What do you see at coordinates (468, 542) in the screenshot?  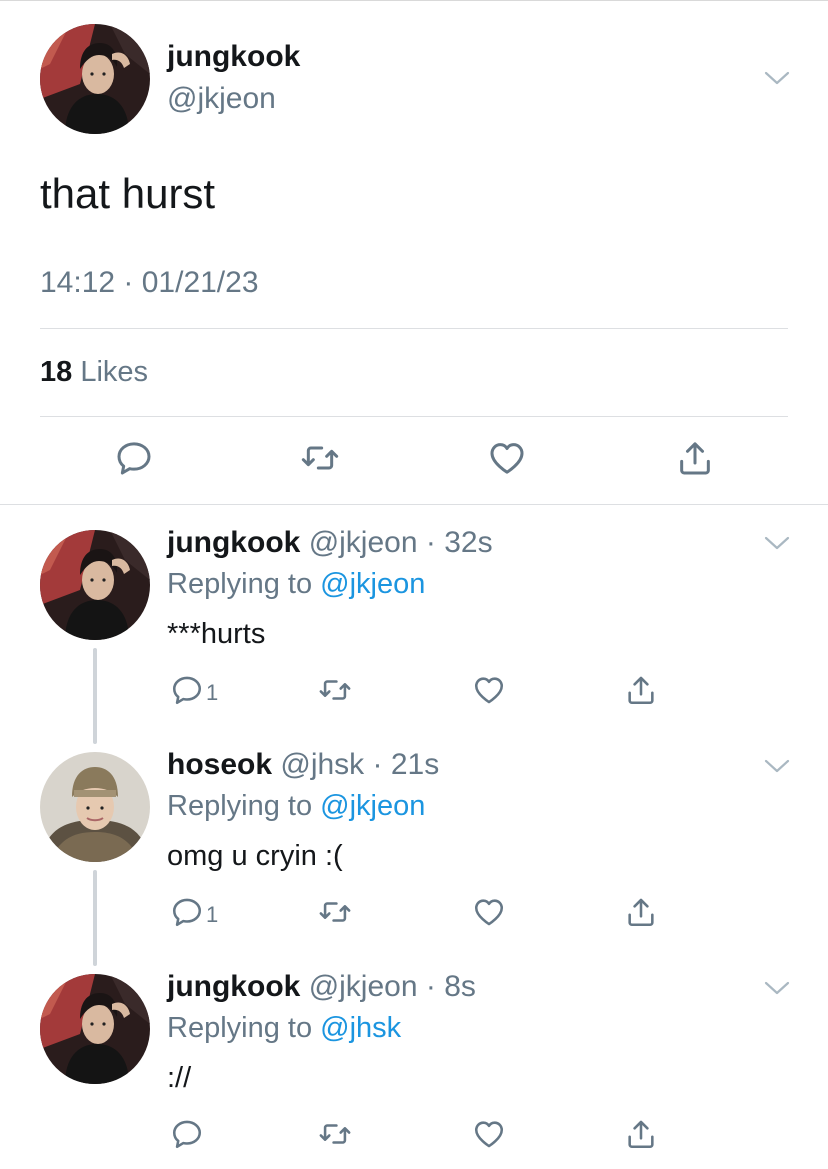 I see `tweet-age: 32s` at bounding box center [468, 542].